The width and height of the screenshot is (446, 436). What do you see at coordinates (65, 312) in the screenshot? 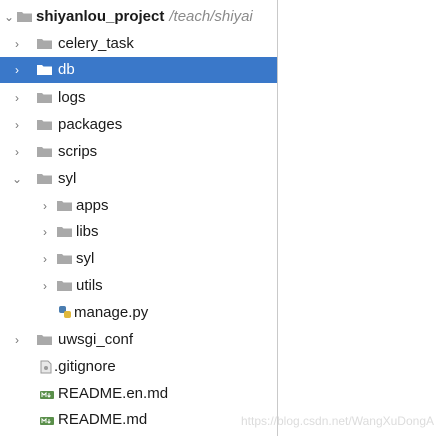
I see `python-file-icon` at bounding box center [65, 312].